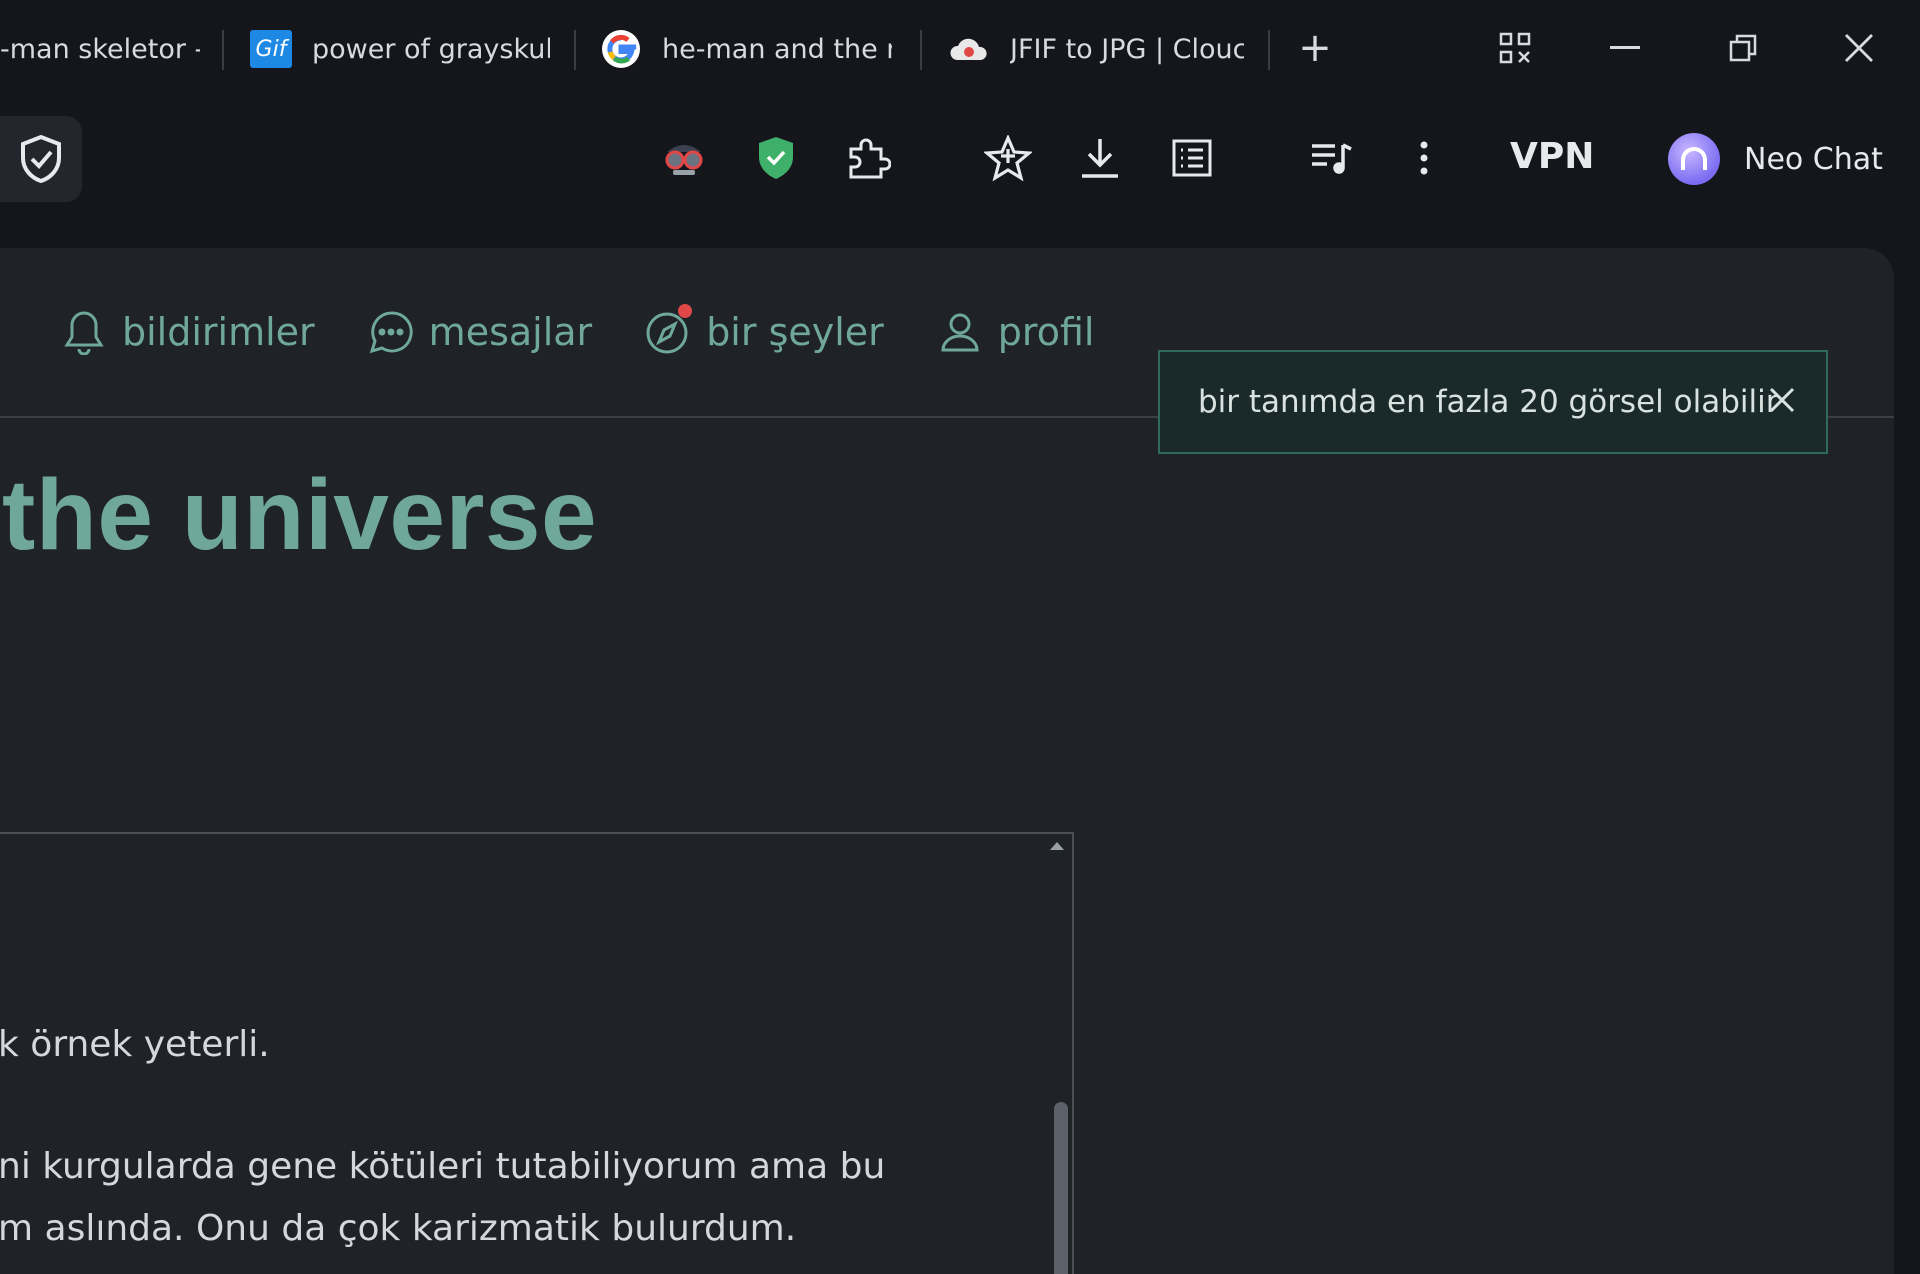 The height and width of the screenshot is (1274, 1920). I want to click on vpn-button: VPN, so click(1552, 156).